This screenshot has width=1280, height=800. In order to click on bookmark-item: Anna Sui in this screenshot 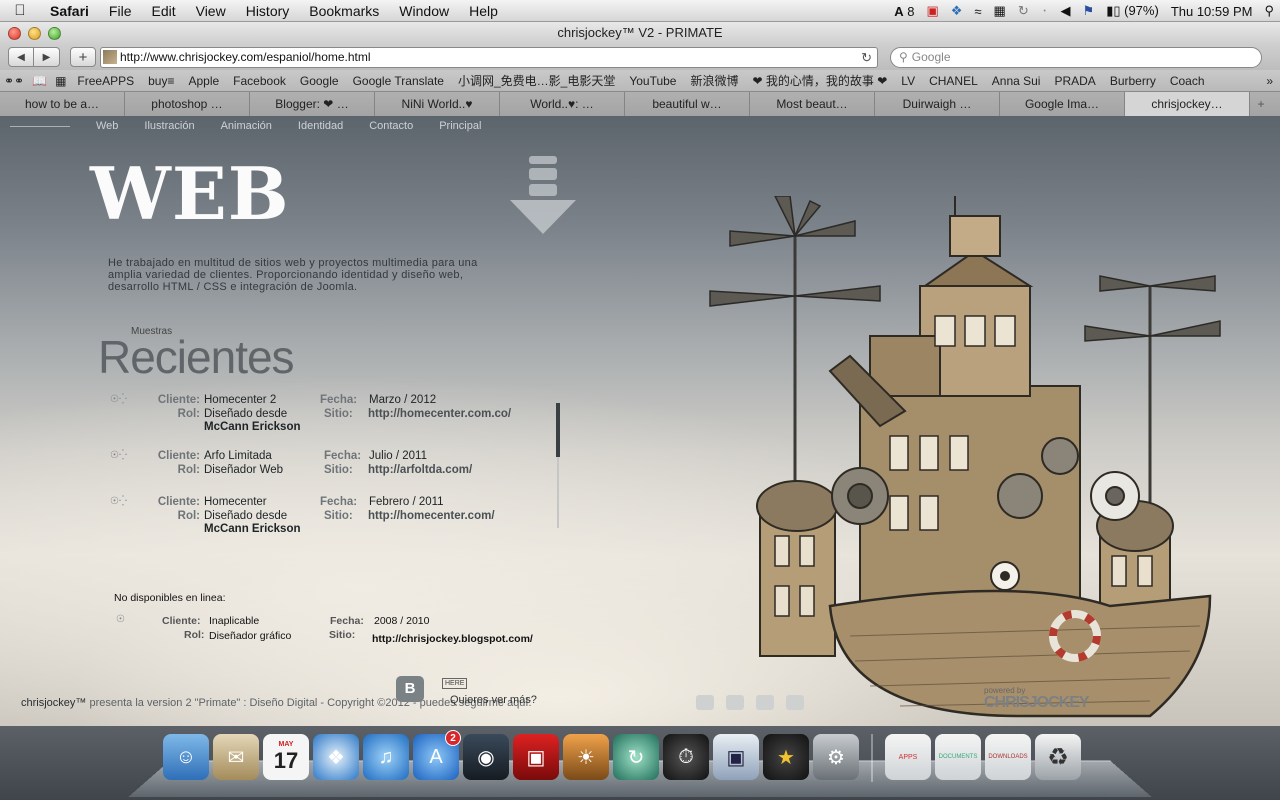, I will do `click(1016, 81)`.